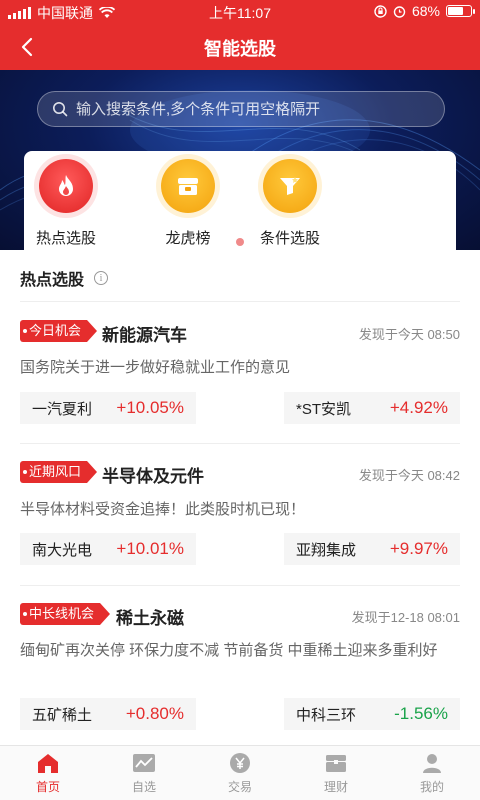 Image resolution: width=480 pixels, height=800 pixels. What do you see at coordinates (455, 11) in the screenshot?
I see `battery-level` at bounding box center [455, 11].